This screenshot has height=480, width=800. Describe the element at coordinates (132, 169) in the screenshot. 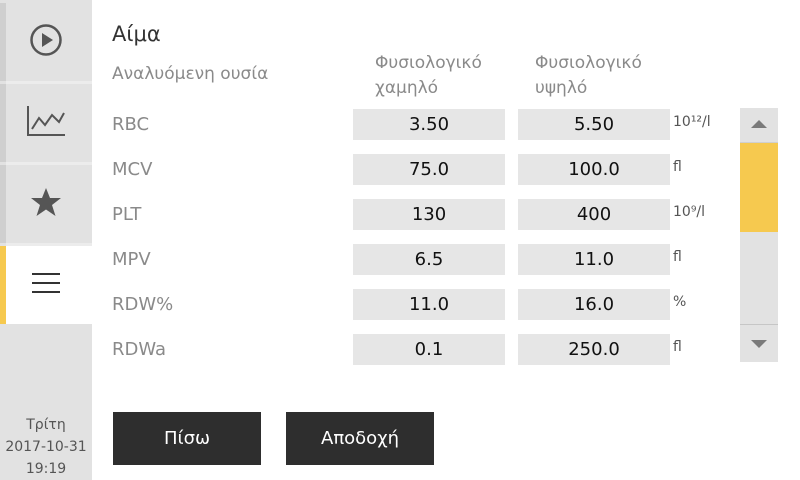

I see `row-label-mcv: MCV` at that location.